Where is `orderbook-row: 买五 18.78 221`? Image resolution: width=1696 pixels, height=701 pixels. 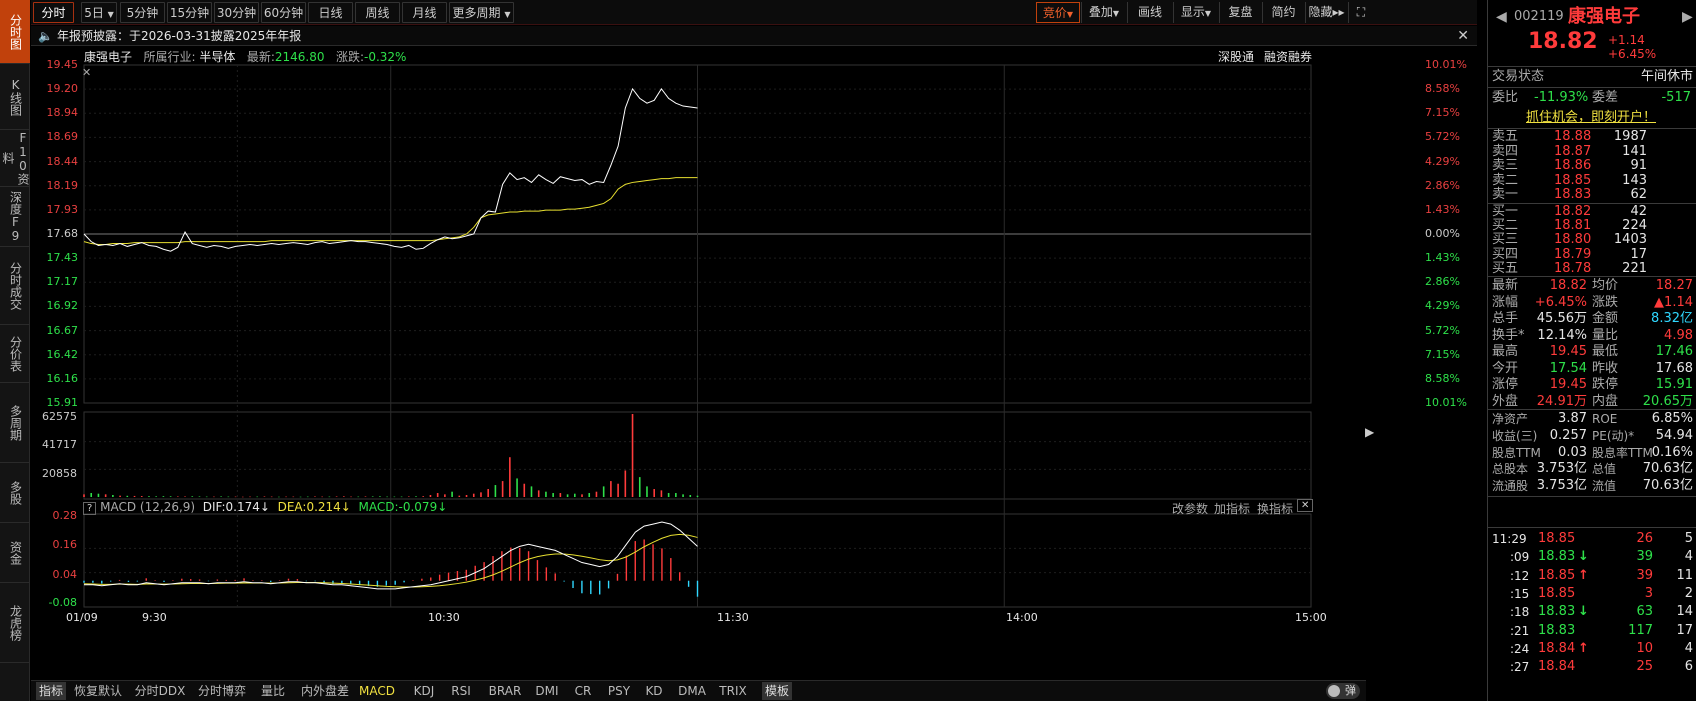 orderbook-row: 买五 18.78 221 is located at coordinates (1592, 268).